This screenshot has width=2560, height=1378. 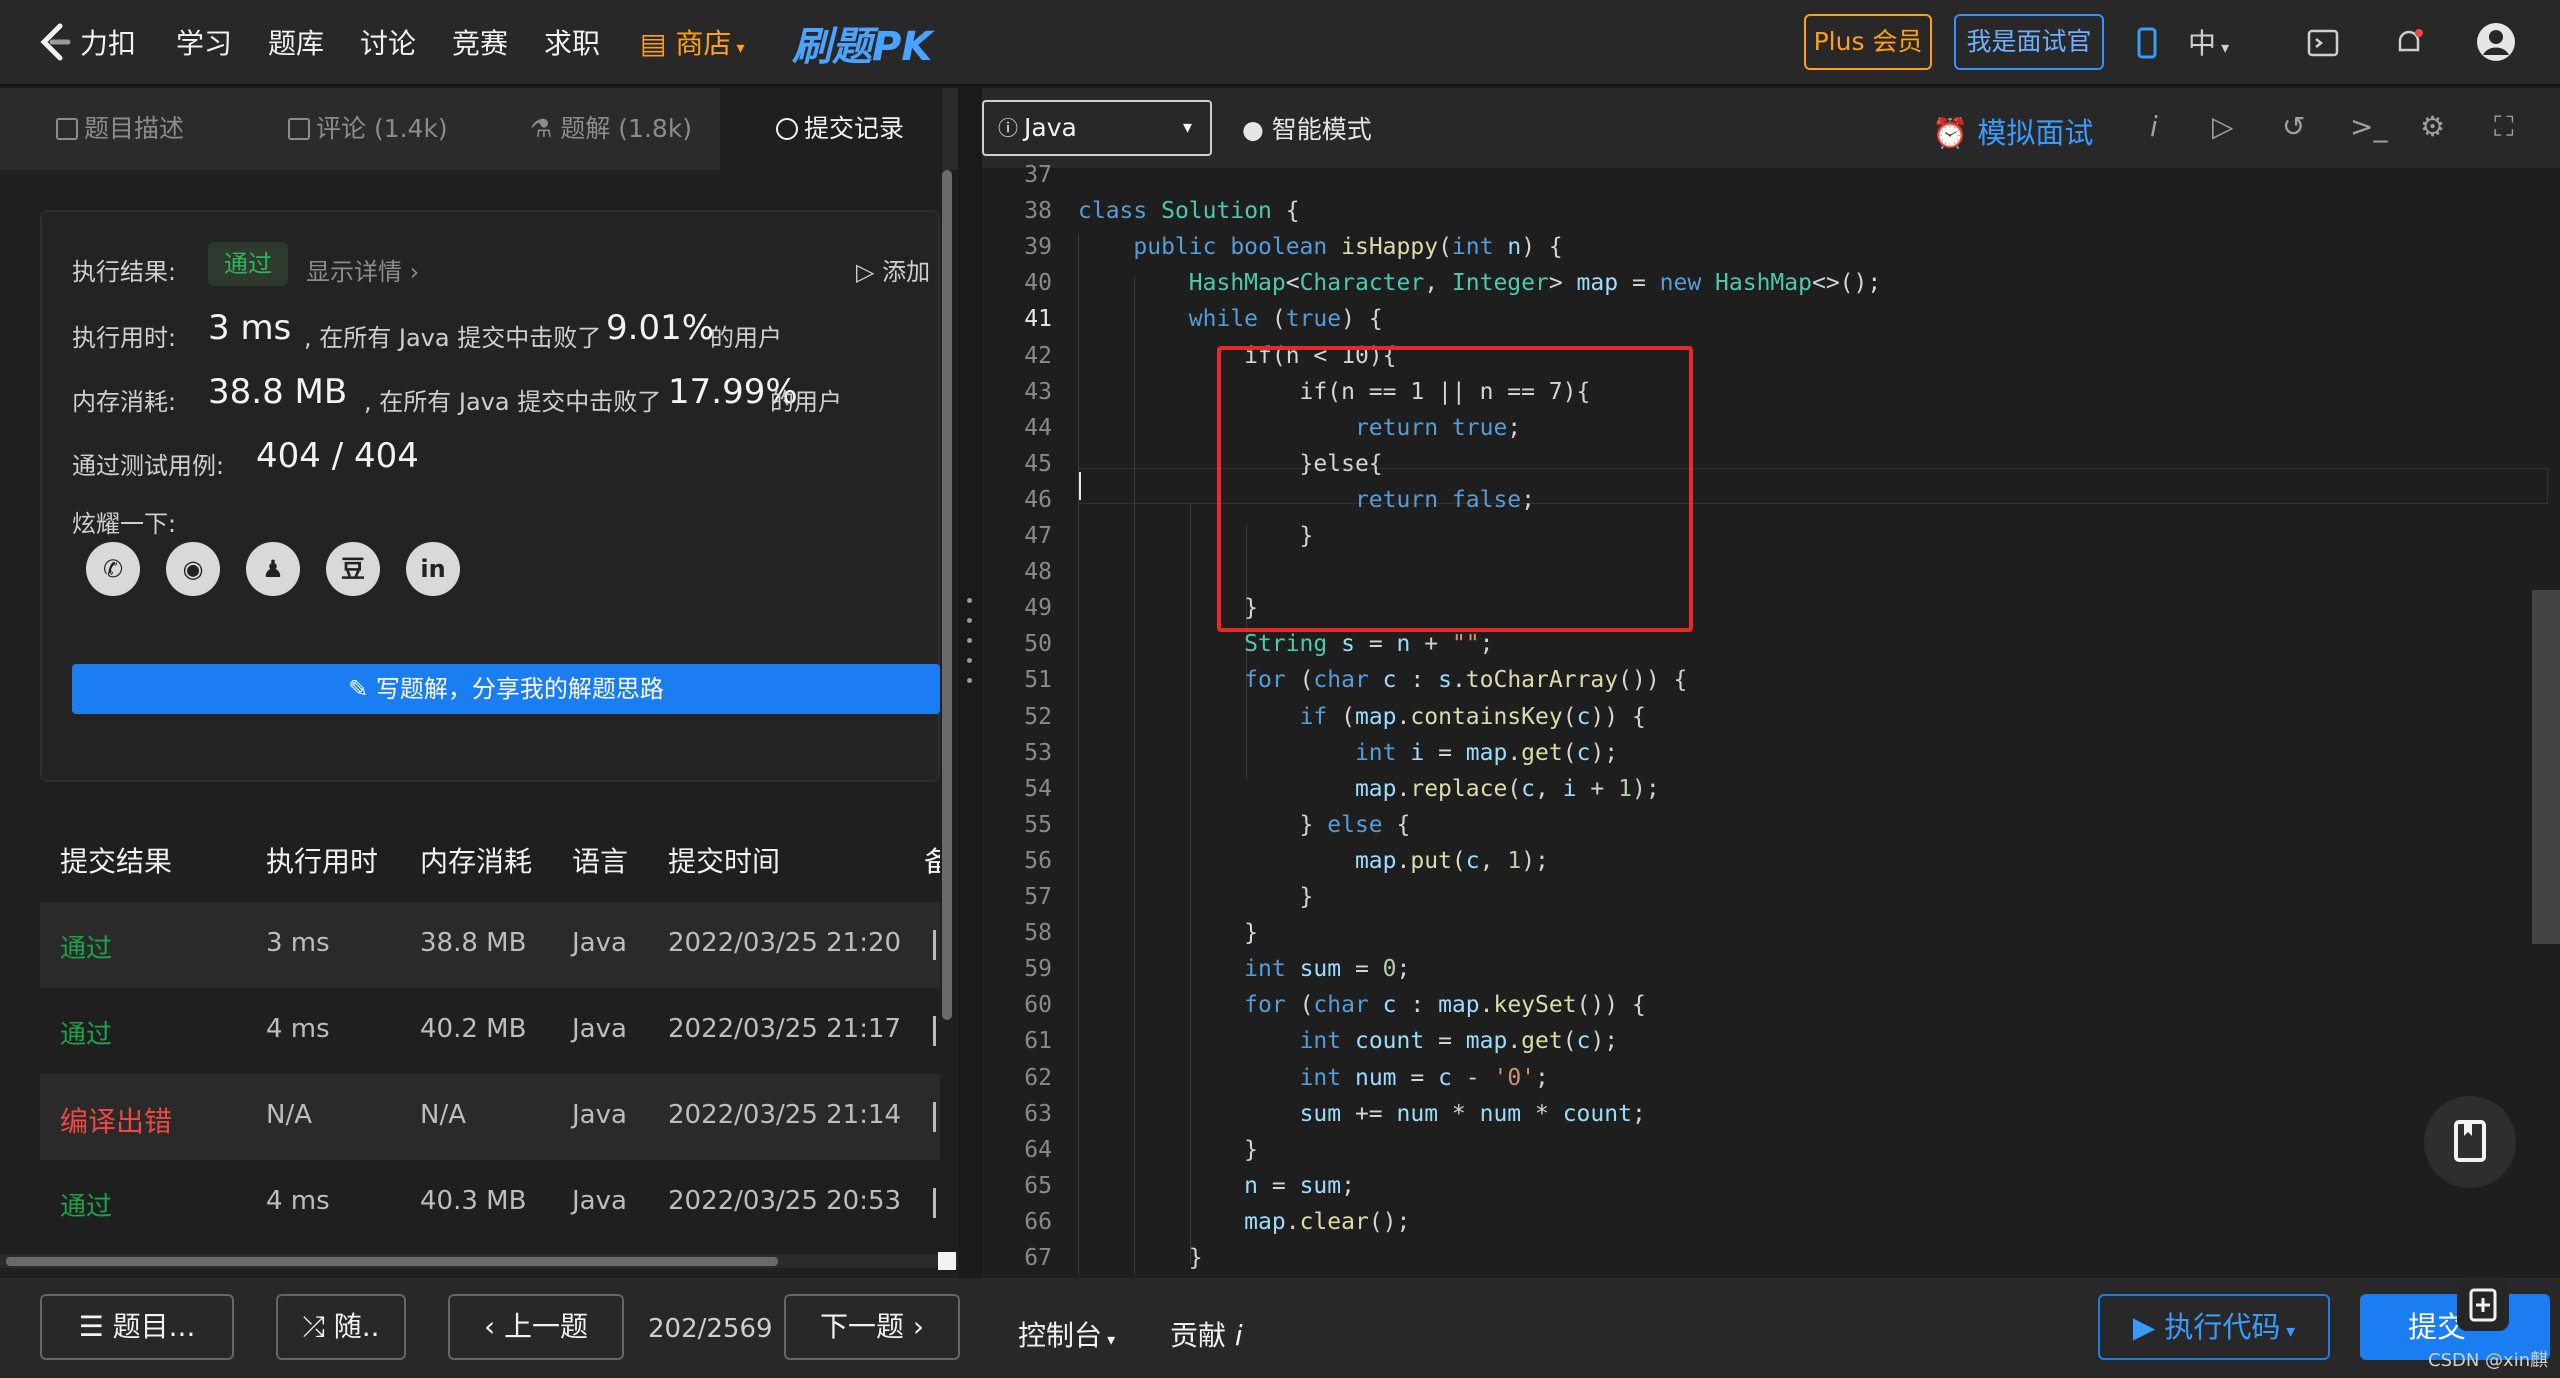 What do you see at coordinates (862, 43) in the screenshot?
I see `pk-logo: 刷题PK` at bounding box center [862, 43].